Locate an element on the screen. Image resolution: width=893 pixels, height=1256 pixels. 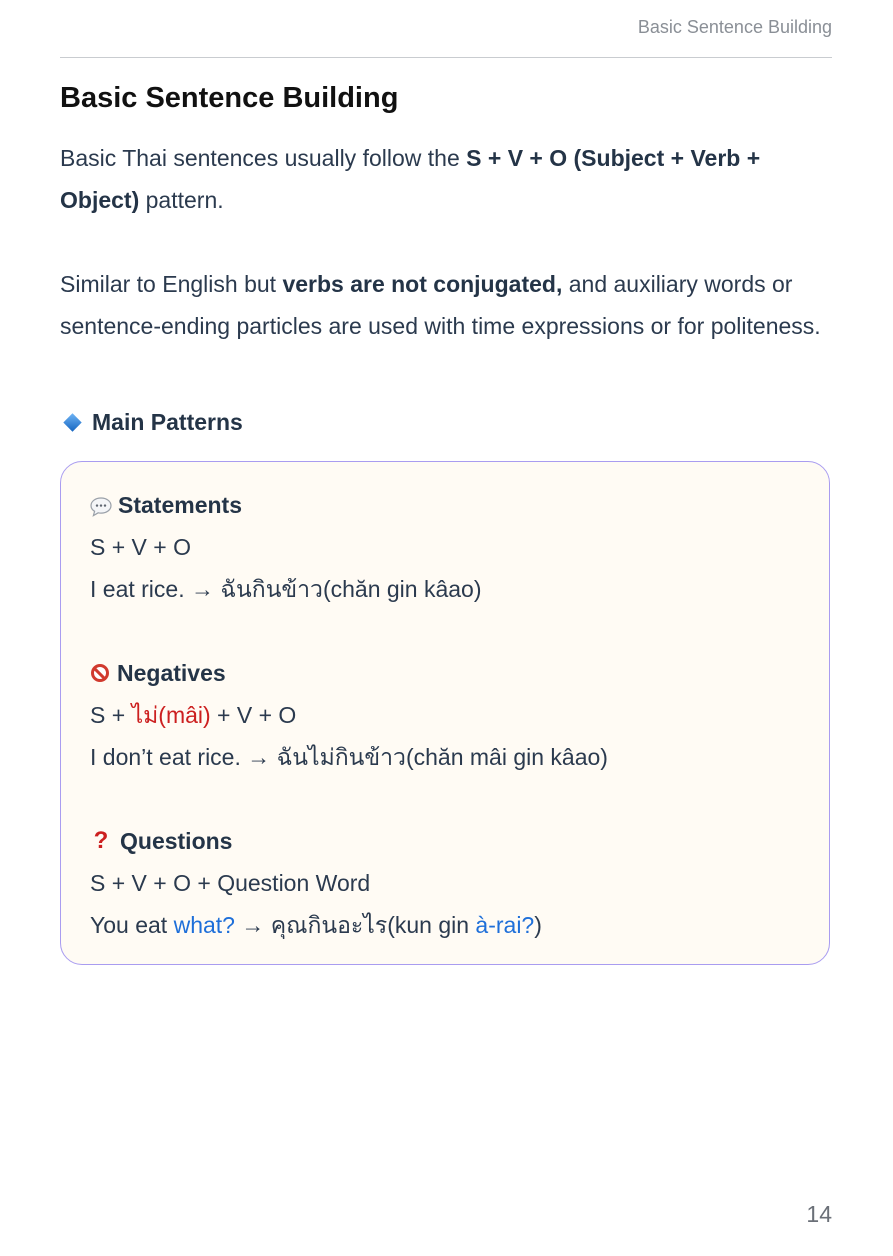
statements-title: Statements is located at coordinates (180, 504).